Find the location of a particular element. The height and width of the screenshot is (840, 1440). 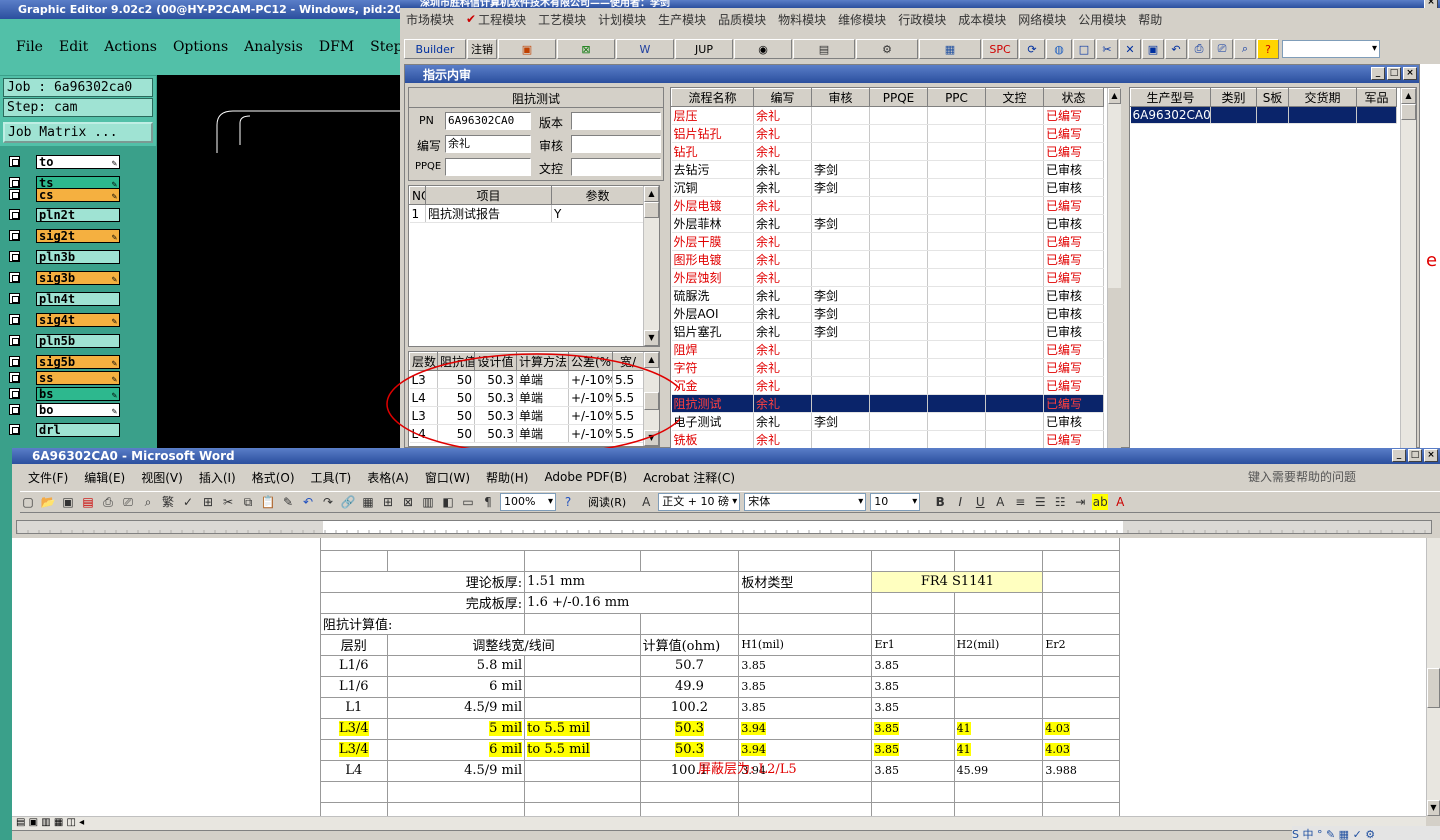

layer-row-cs: cs ✎ is located at coordinates (64, 194).